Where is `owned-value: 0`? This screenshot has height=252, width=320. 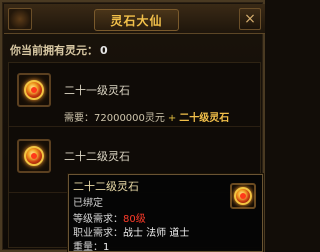 owned-value: 0 is located at coordinates (104, 50).